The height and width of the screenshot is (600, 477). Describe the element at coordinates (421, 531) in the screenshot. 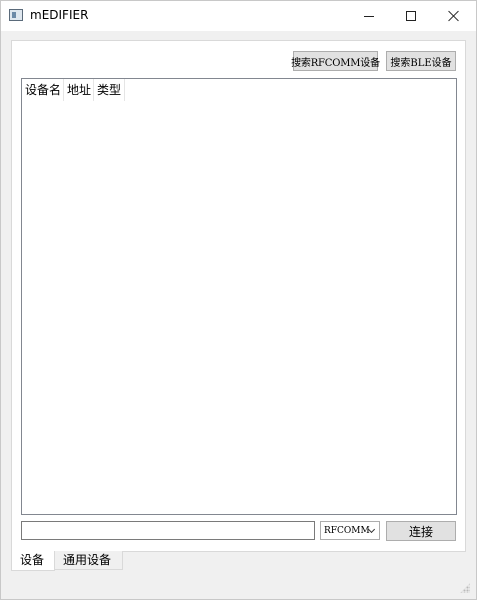

I see `connect-button: 连接` at that location.